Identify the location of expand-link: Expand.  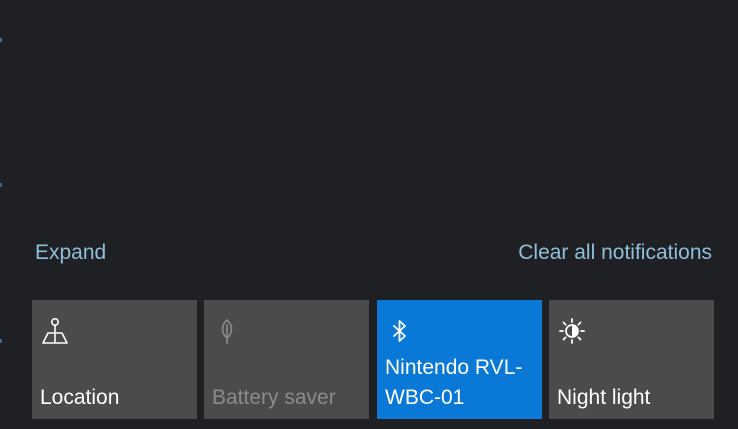
(70, 253).